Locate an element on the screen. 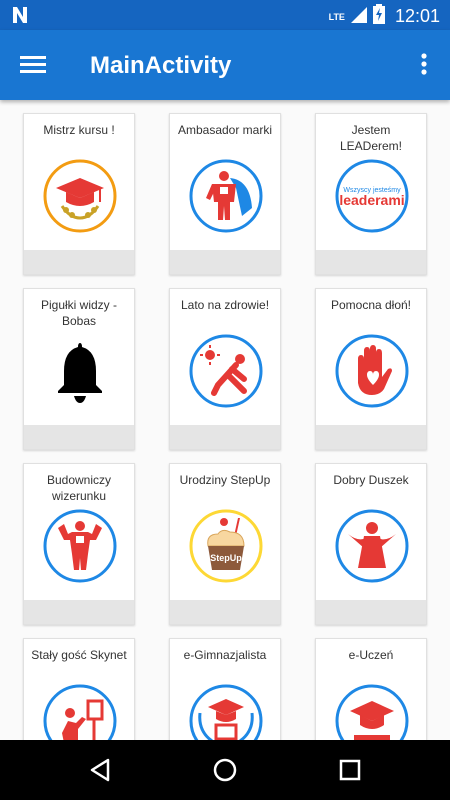  app-bar: MainActivity is located at coordinates (225, 65).